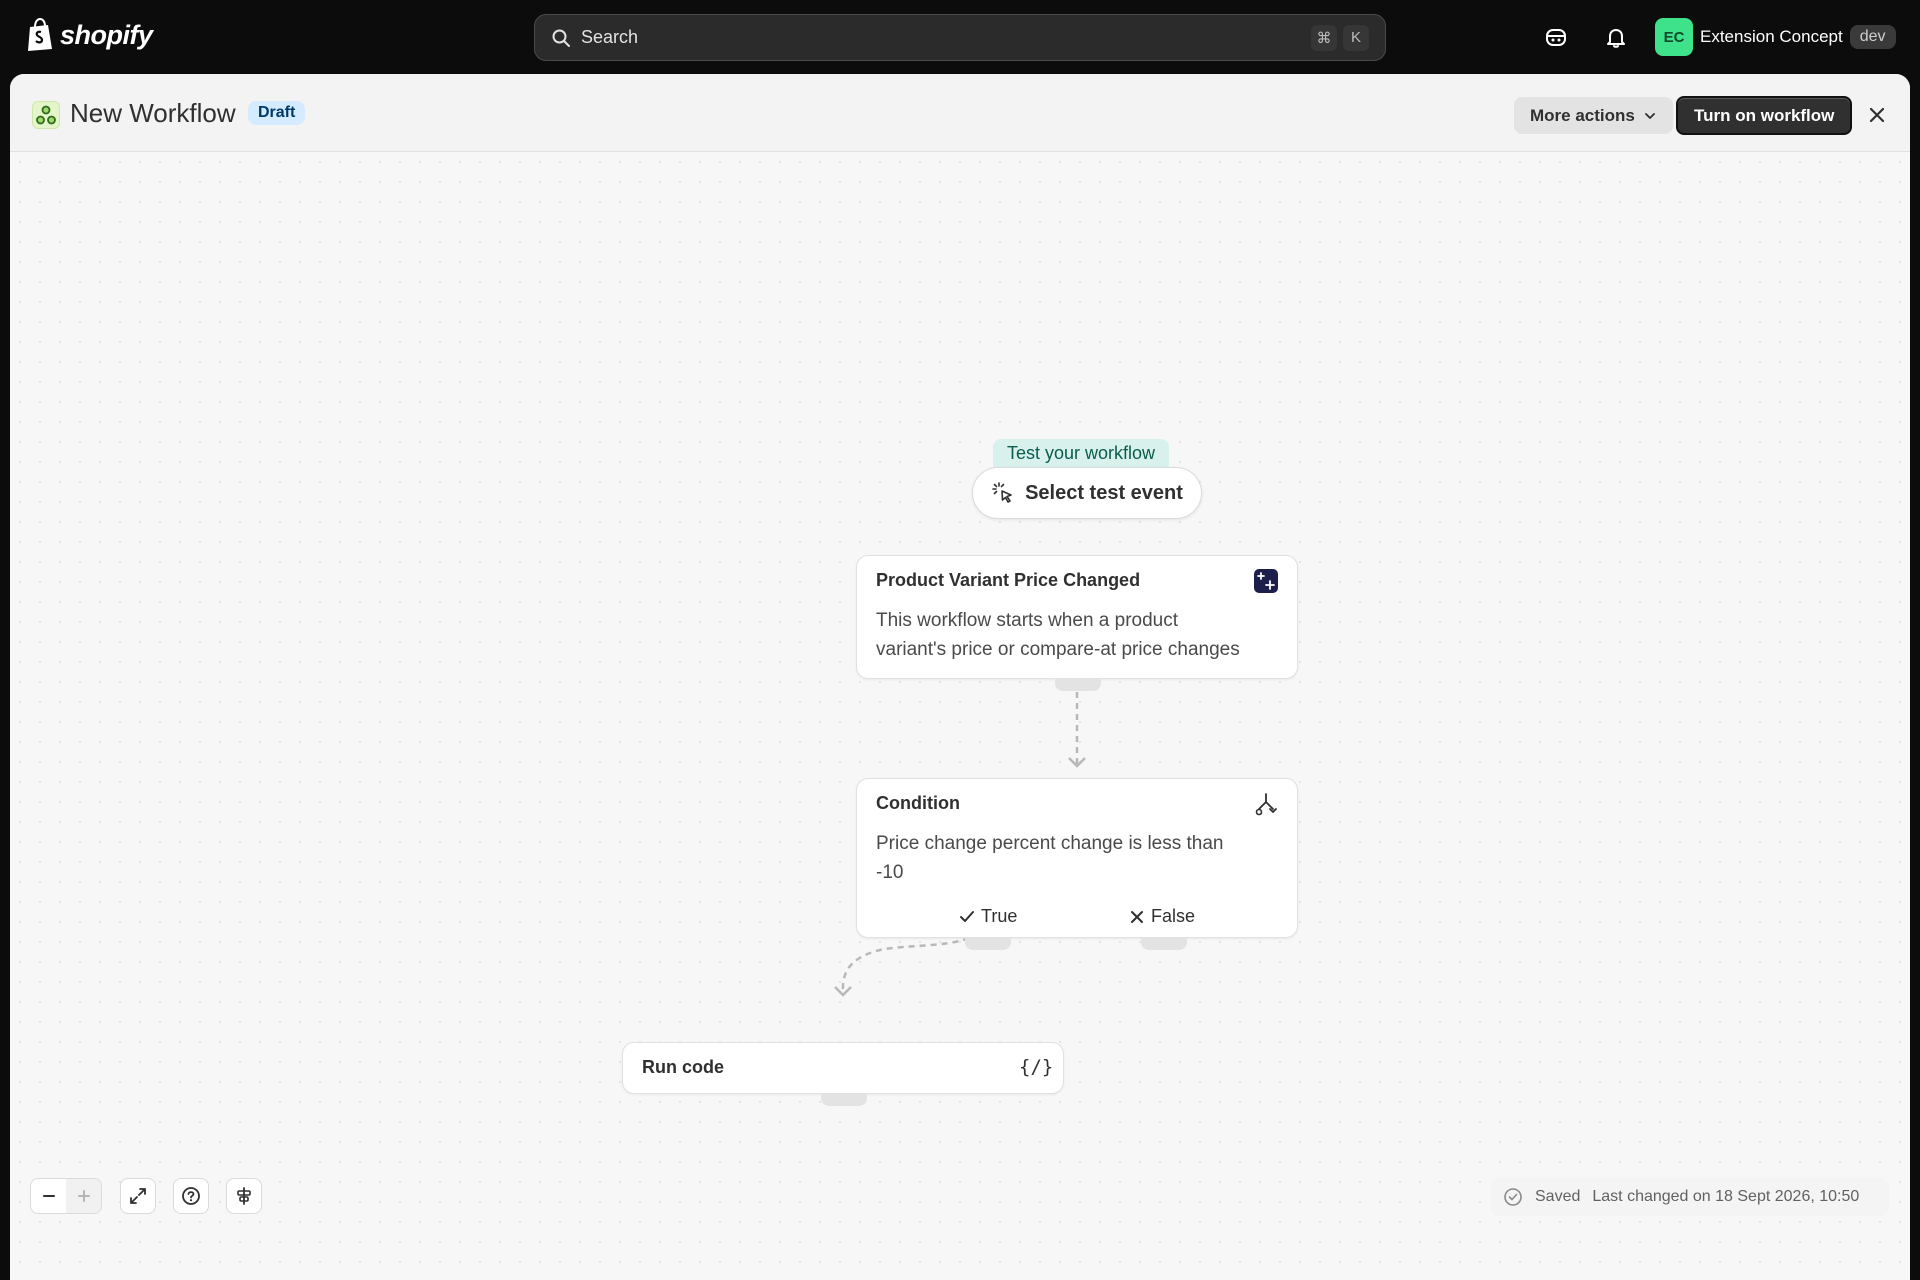  Describe the element at coordinates (1674, 37) in the screenshot. I see `store-avatar: EC` at that location.